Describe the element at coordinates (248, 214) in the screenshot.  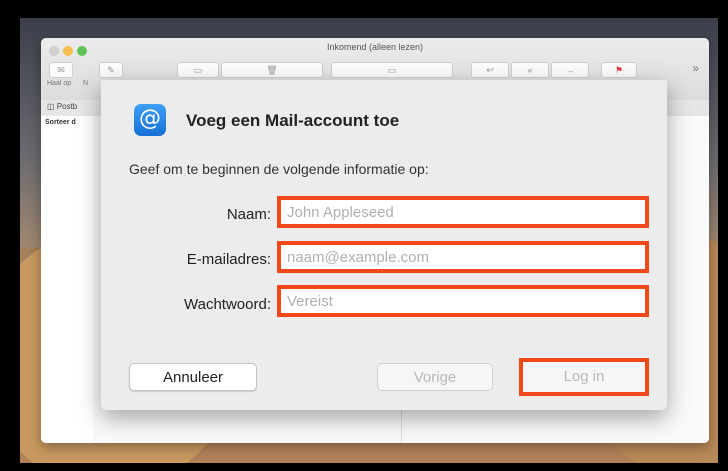
I see `name-label: Naam:` at that location.